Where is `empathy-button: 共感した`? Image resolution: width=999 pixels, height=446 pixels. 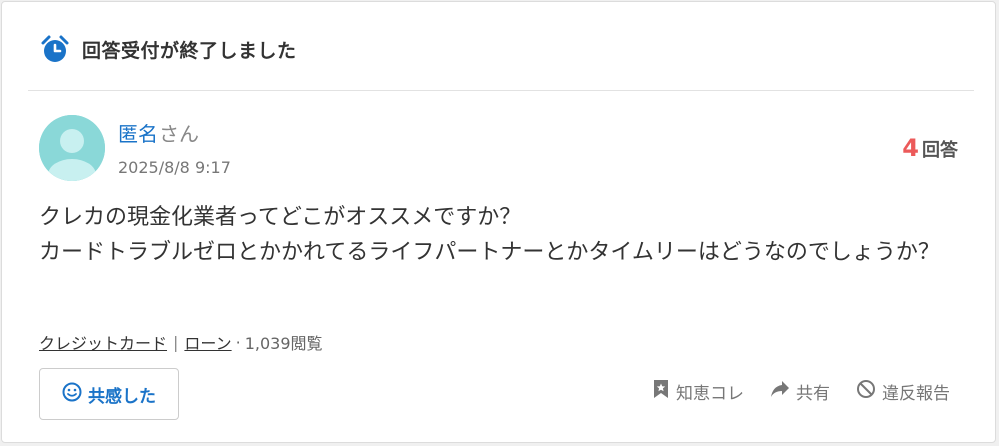 empathy-button: 共感した is located at coordinates (109, 394).